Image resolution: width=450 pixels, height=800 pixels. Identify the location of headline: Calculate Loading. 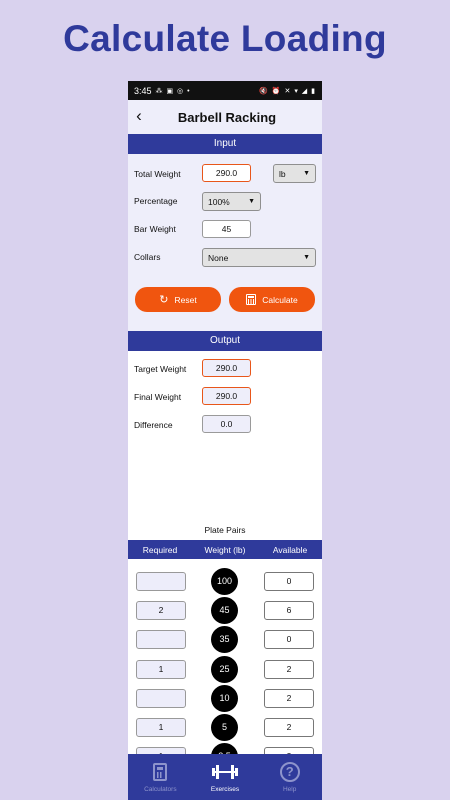
(225, 38).